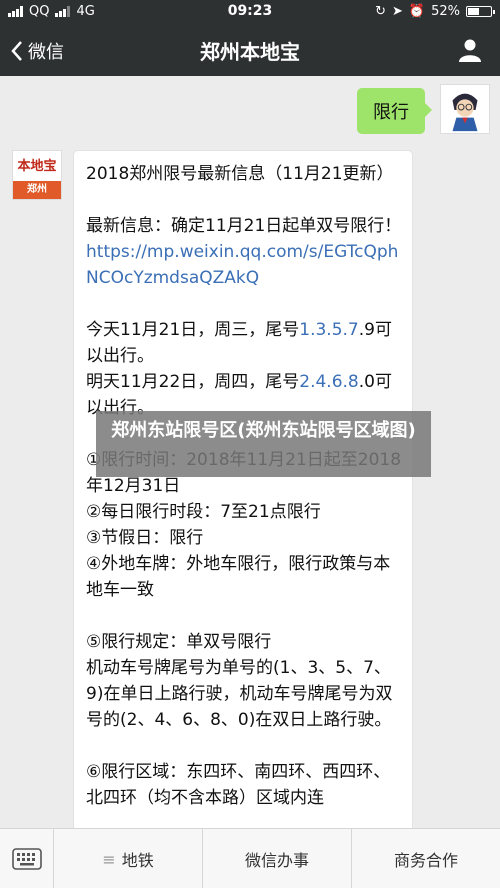  What do you see at coordinates (109, 859) in the screenshot?
I see `menu-list-icon: ≡` at bounding box center [109, 859].